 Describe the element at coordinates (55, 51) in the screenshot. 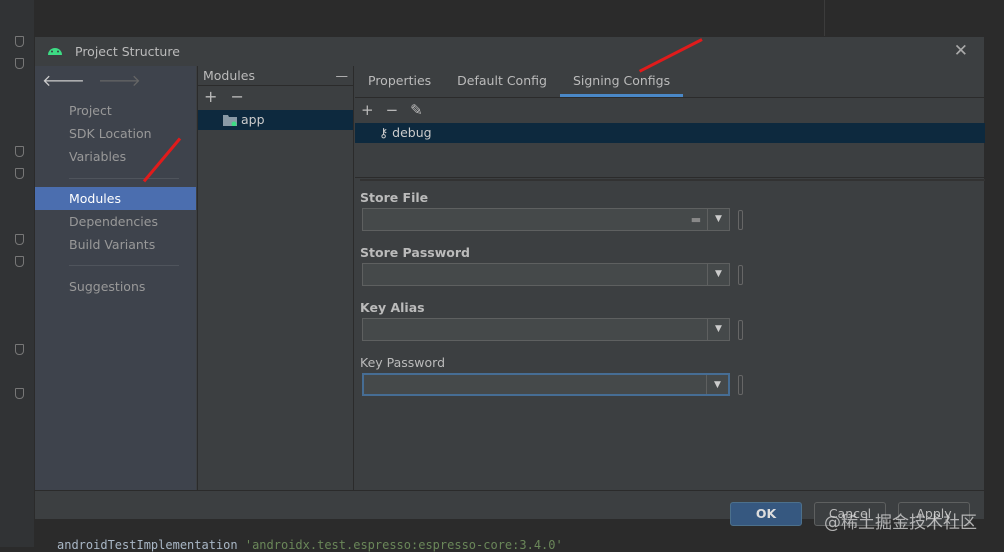

I see `android-icon` at that location.